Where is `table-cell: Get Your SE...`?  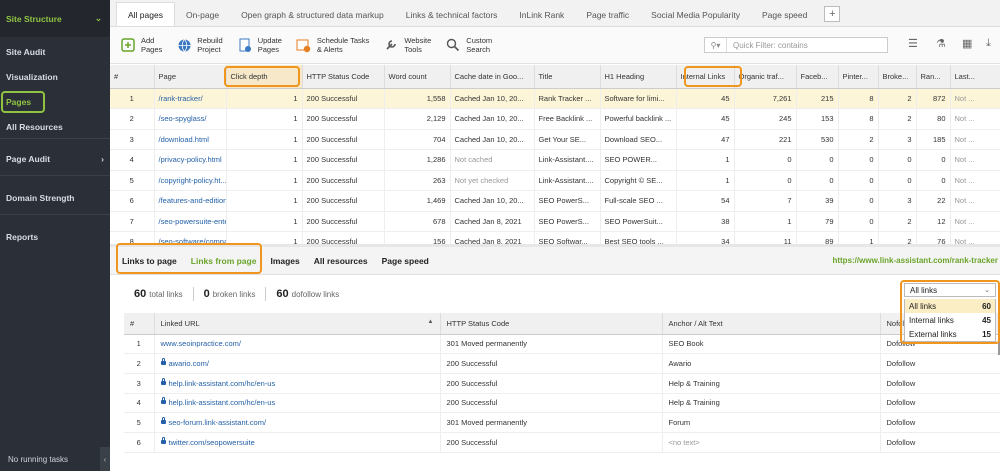 table-cell: Get Your SE... is located at coordinates (567, 139).